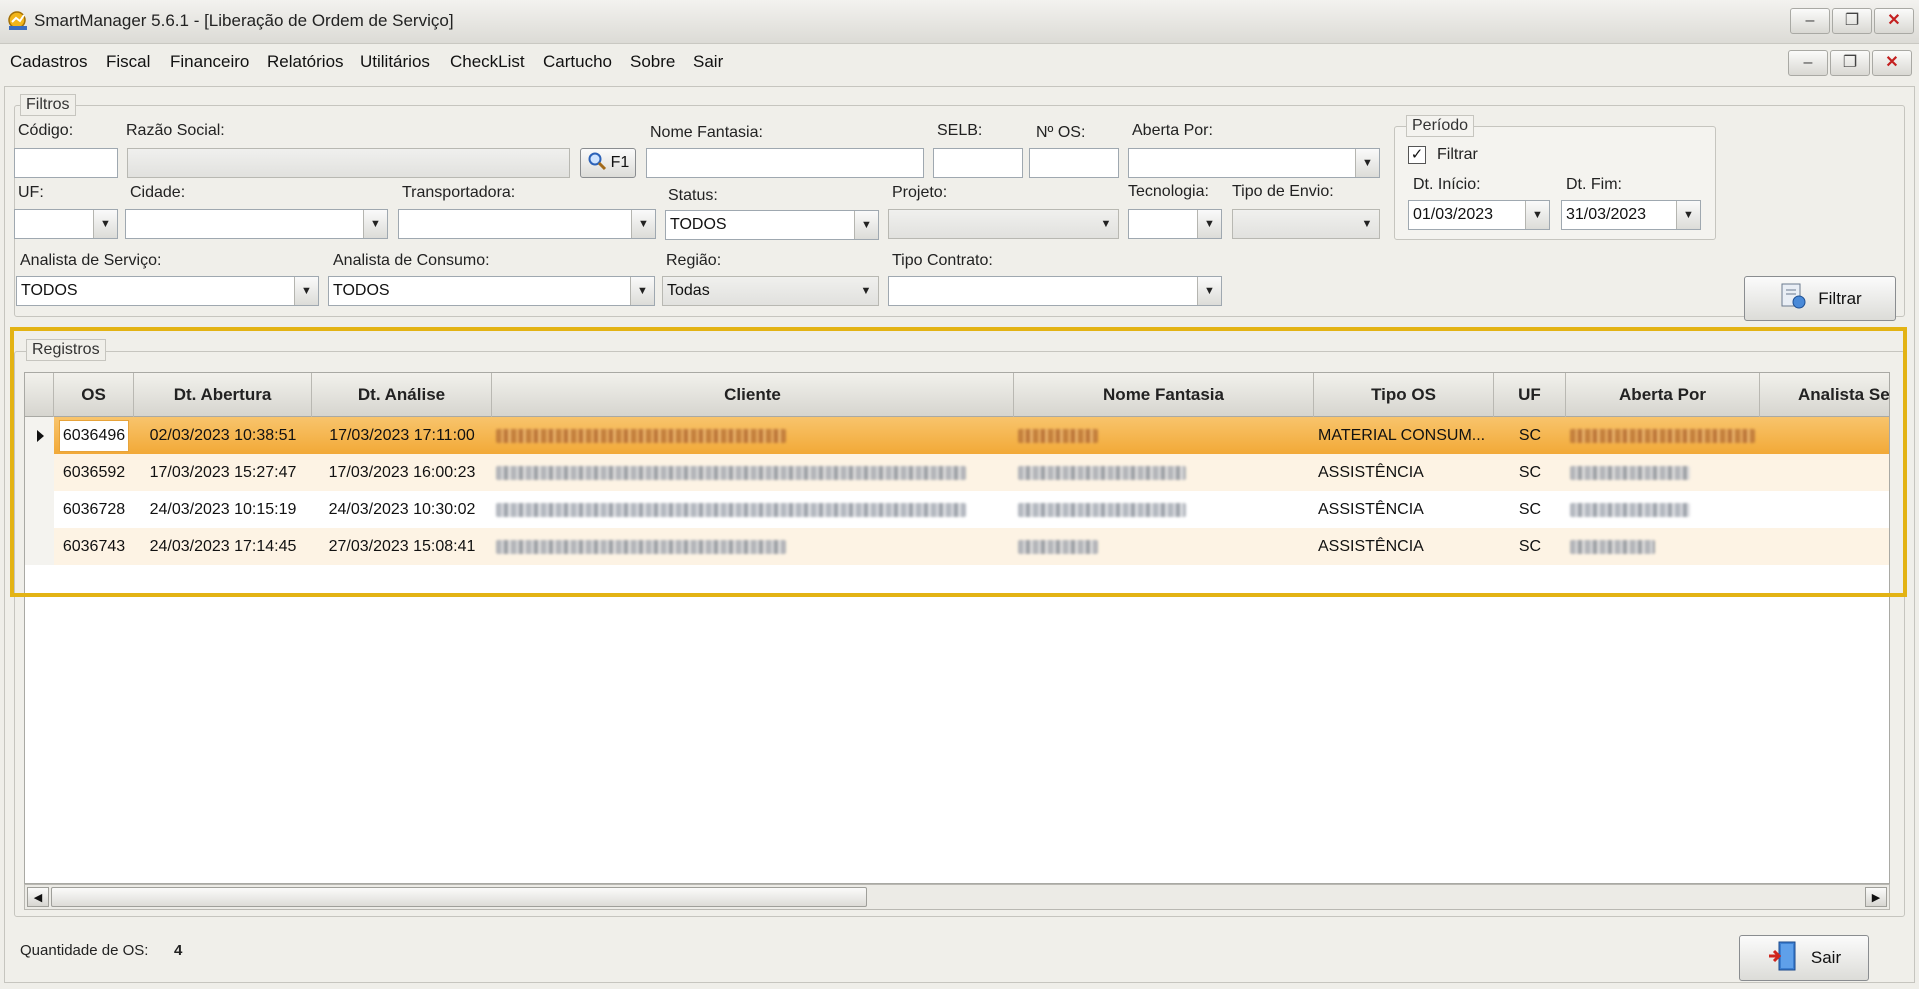 The image size is (1919, 989). What do you see at coordinates (1074, 163) in the screenshot?
I see `num-os-input` at bounding box center [1074, 163].